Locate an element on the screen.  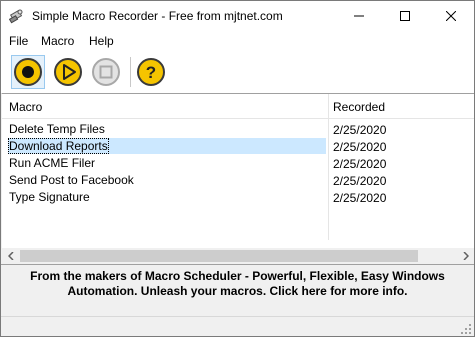
column-header-recorded: Recorded is located at coordinates (359, 107).